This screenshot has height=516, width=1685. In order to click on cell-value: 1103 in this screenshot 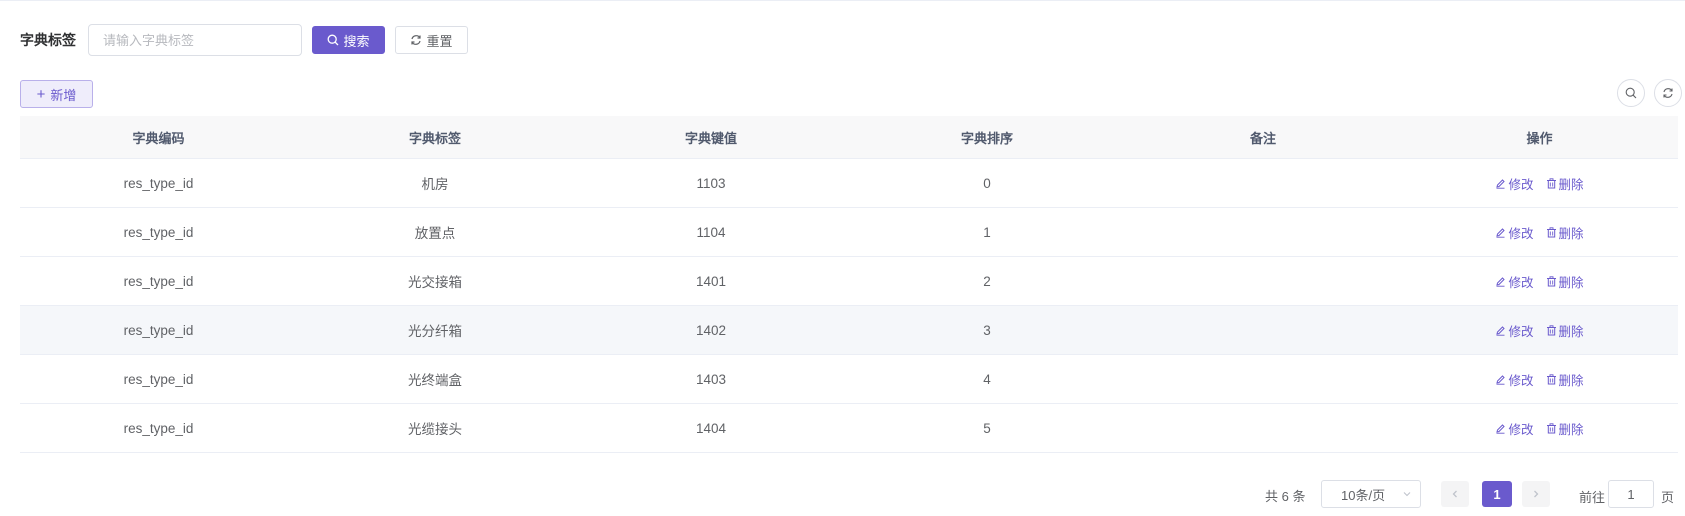, I will do `click(711, 183)`.